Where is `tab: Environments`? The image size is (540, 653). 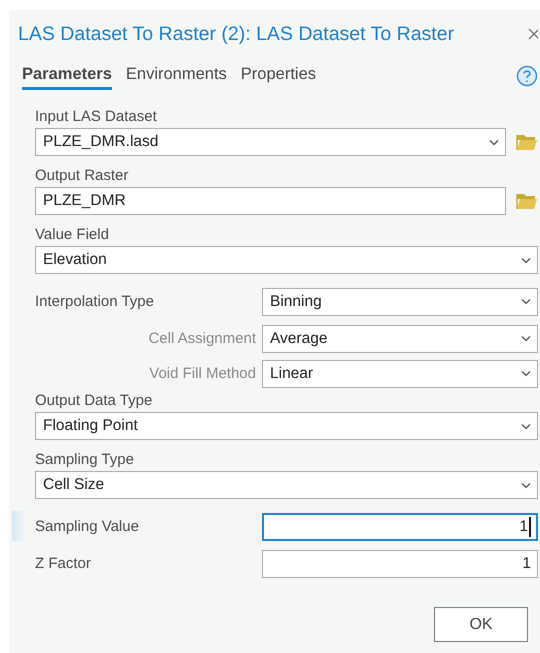
tab: Environments is located at coordinates (176, 77).